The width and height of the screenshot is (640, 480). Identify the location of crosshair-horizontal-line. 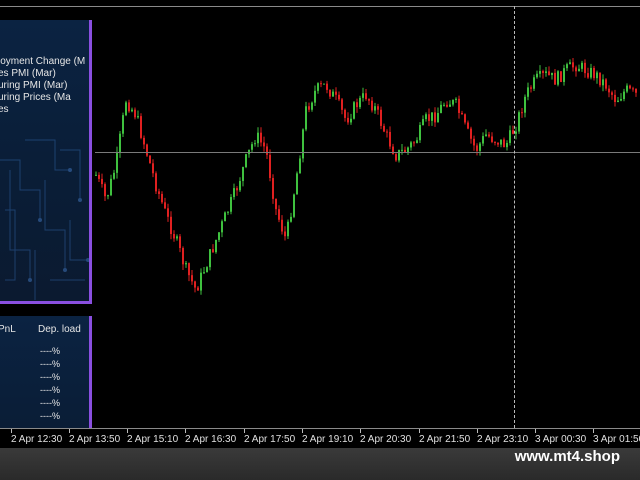
(367, 152).